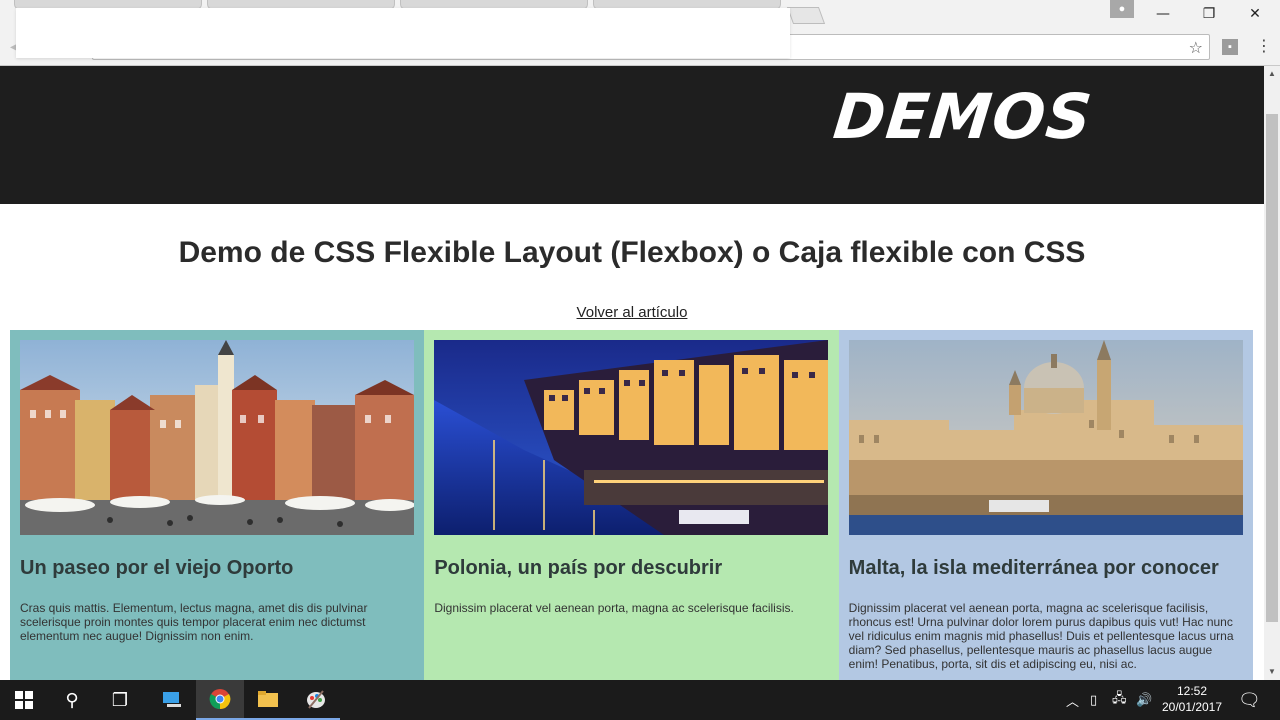  Describe the element at coordinates (963, 116) in the screenshot. I see `site-logo: DEMOS` at that location.